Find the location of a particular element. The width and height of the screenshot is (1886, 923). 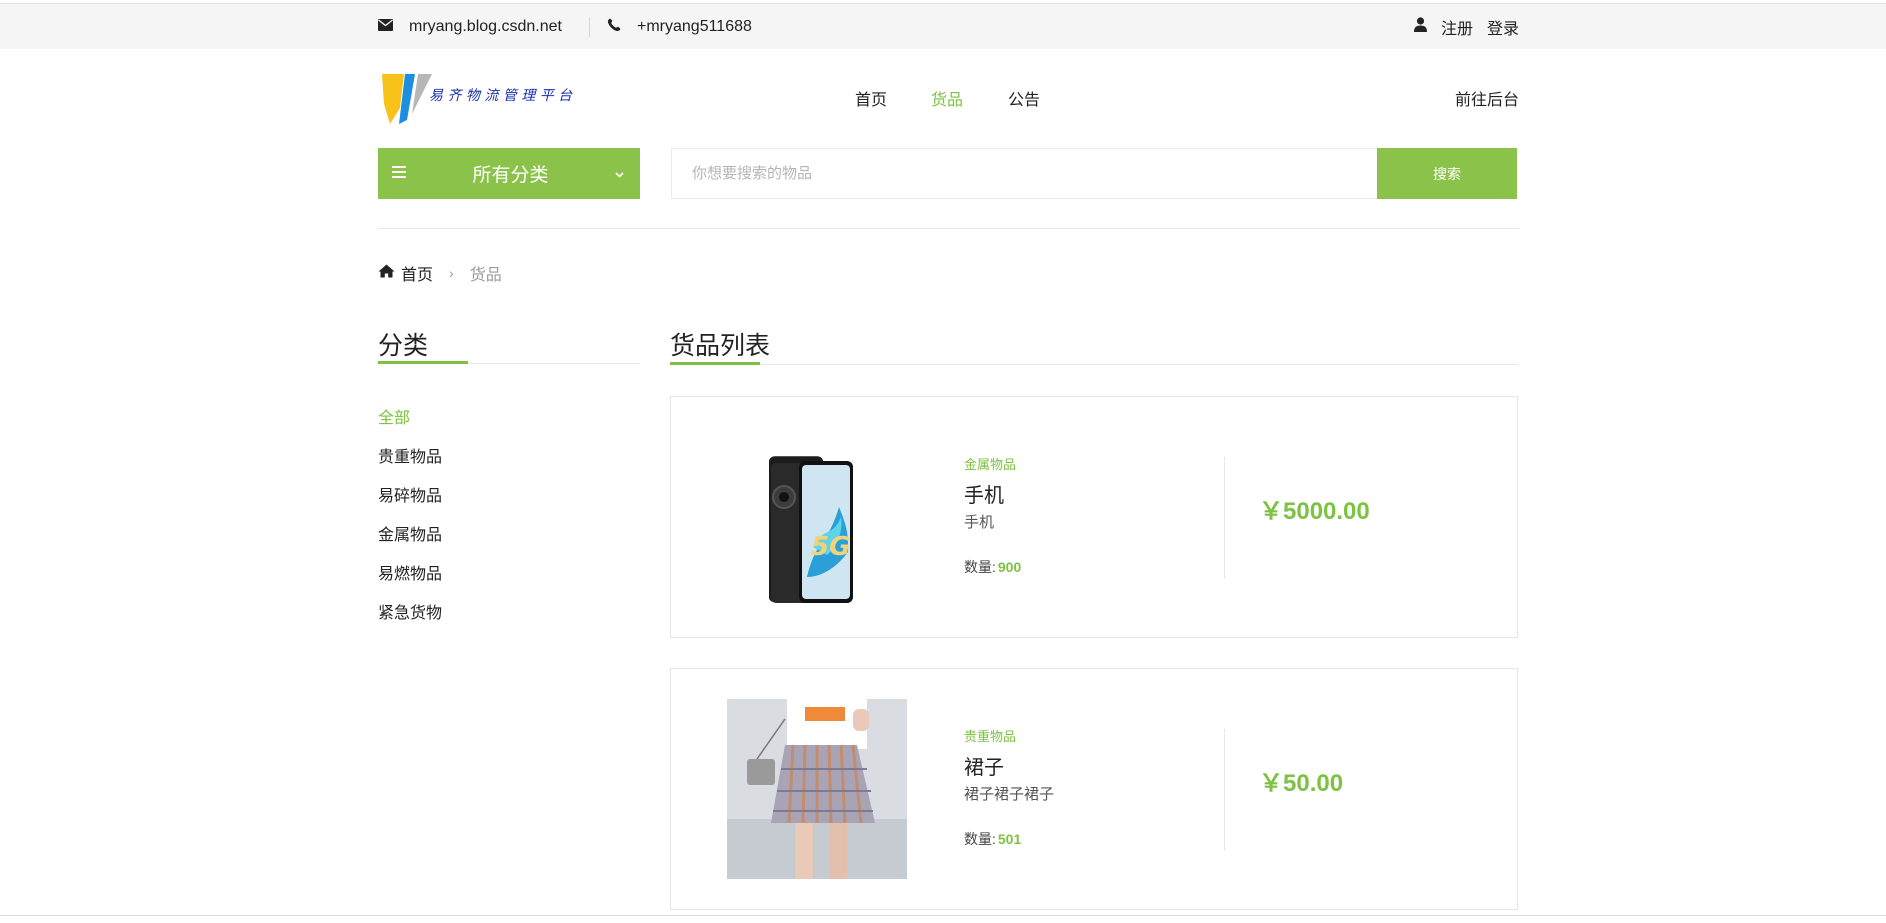

product-price: ￥5000.00 is located at coordinates (1314, 511).